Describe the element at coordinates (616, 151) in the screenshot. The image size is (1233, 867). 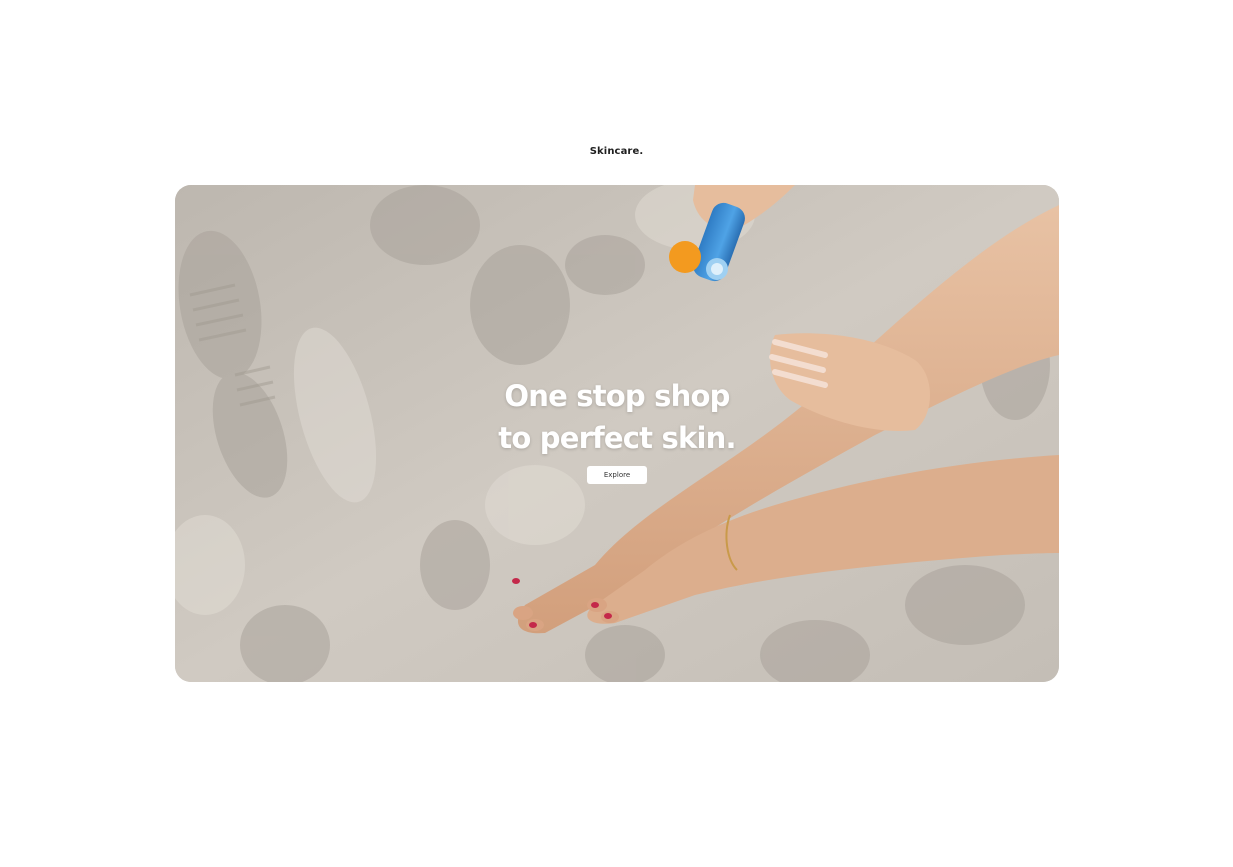
I see `brand-logo: Skincare.` at that location.